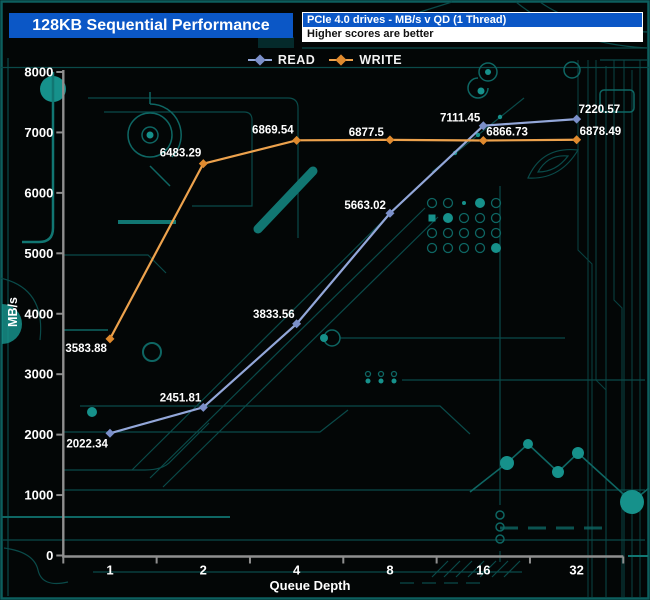 This screenshot has height=600, width=650. Describe the element at coordinates (601, 132) in the screenshot. I see `data-label: 6878.49` at that location.